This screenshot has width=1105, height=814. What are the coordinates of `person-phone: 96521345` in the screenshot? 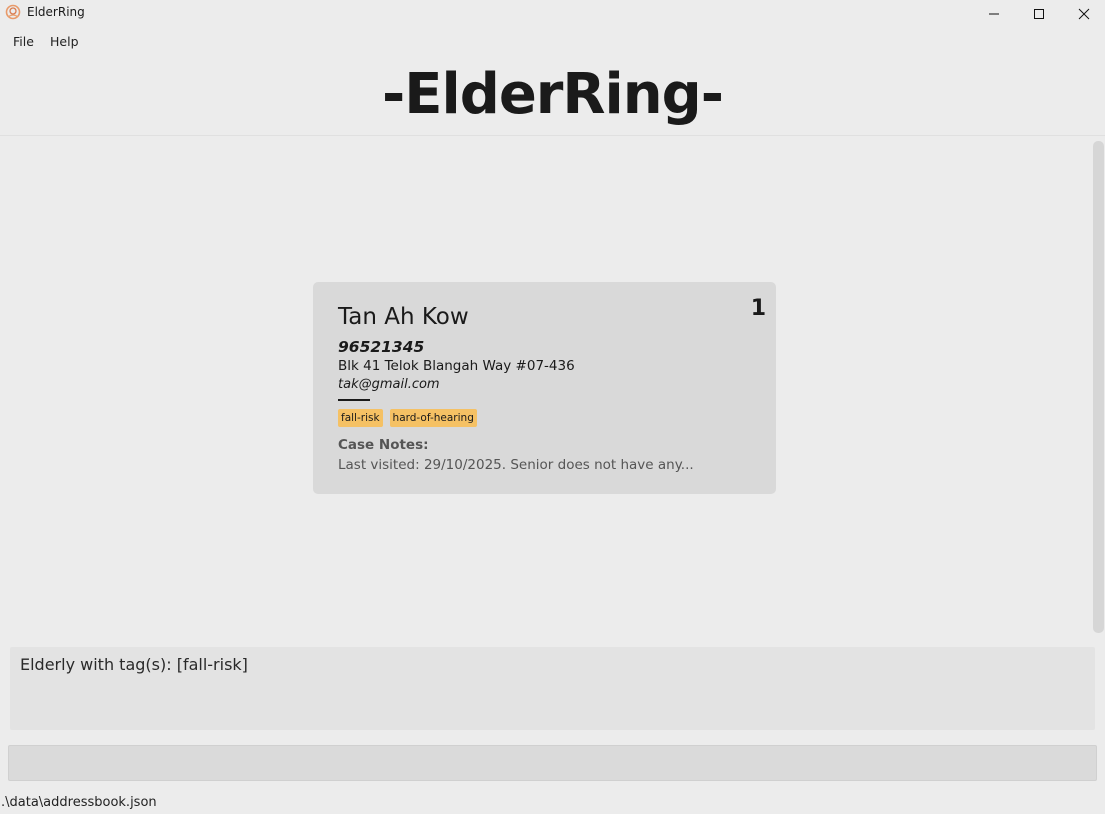 It's located at (381, 347).